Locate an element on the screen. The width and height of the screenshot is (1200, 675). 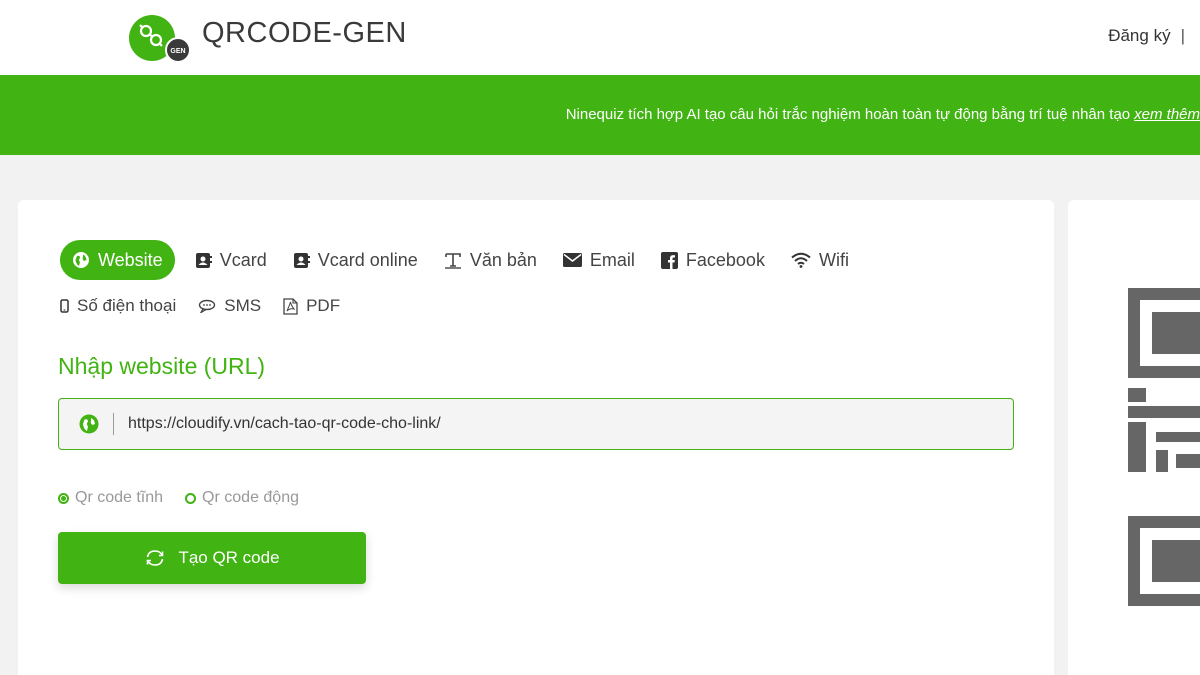
radio-indicator is located at coordinates (191, 498).